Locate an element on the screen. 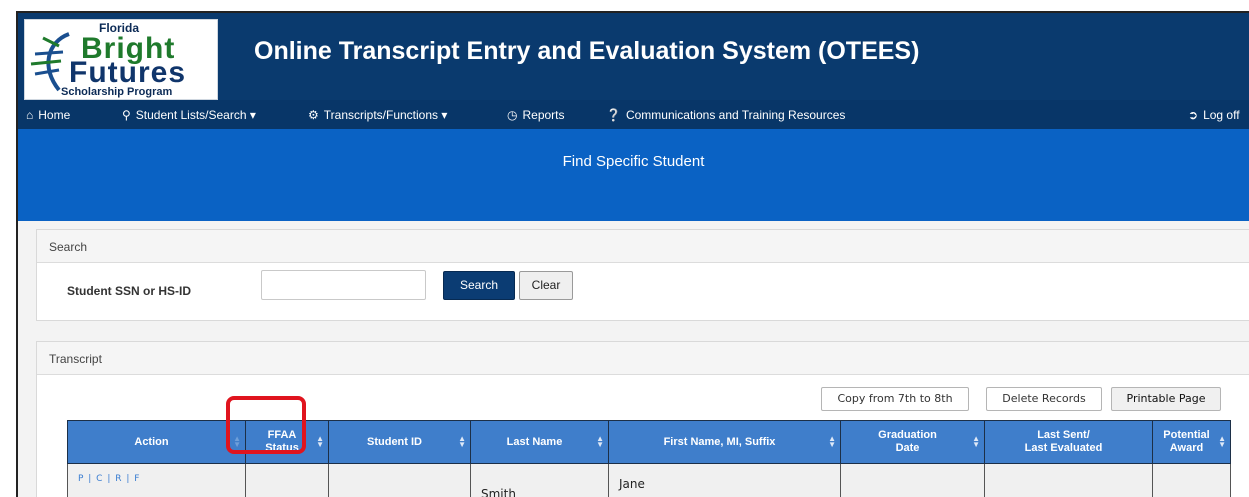 The height and width of the screenshot is (497, 1249). column-header-last-name: Last Name ▲ ▼ is located at coordinates (539, 442).